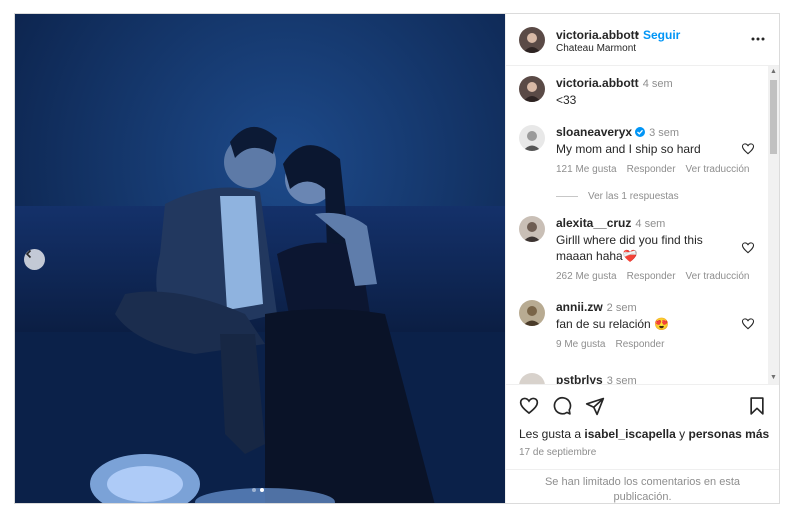 This screenshot has height=523, width=800. Describe the element at coordinates (642, 40) in the screenshot. I see `post-header: victoria.abbott • Seguir Chateau Marmont` at that location.